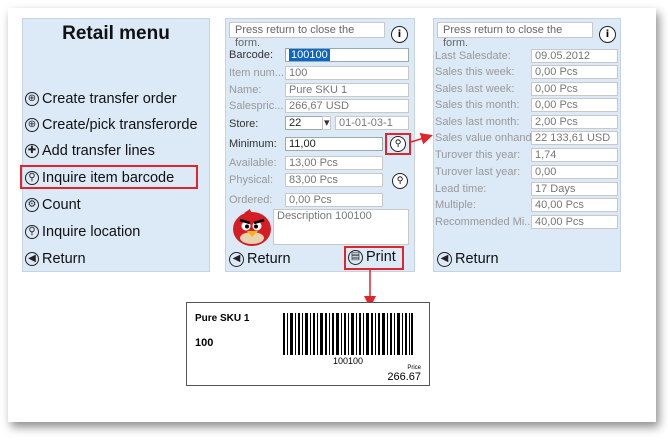 This screenshot has width=668, height=440. I want to click on label-barcode-text: 100100, so click(348, 361).